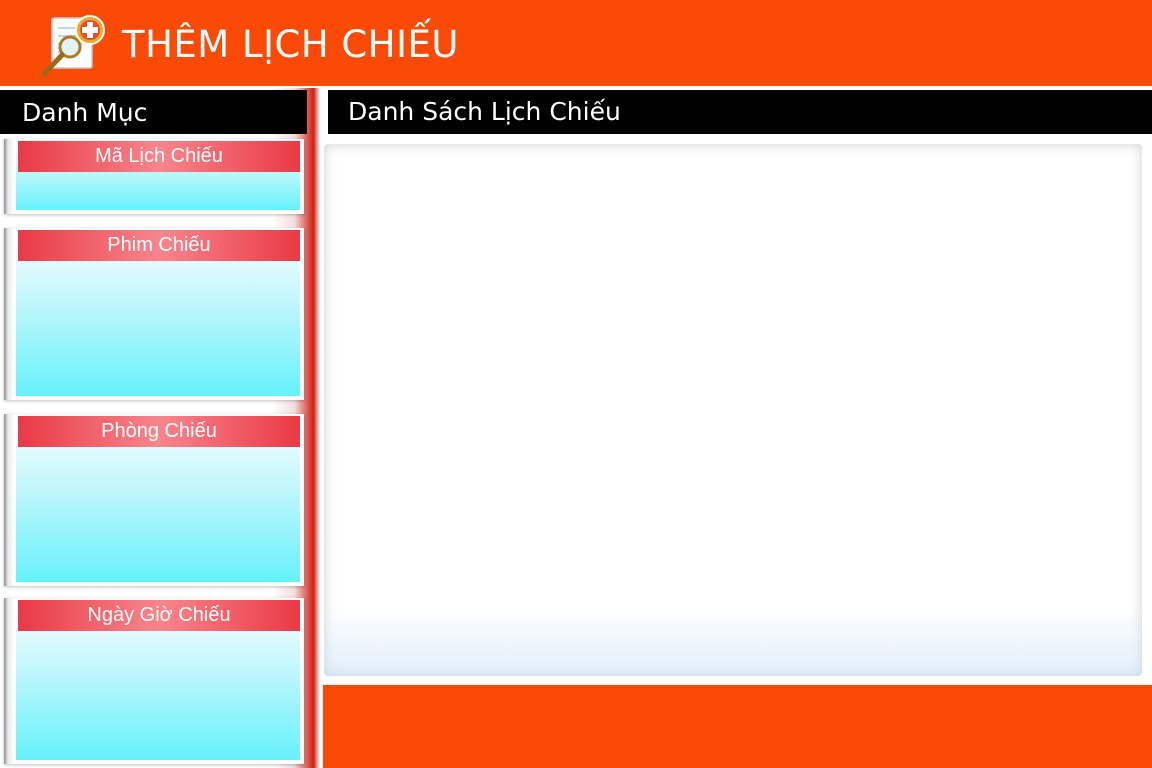 The height and width of the screenshot is (768, 1152). What do you see at coordinates (73, 46) in the screenshot?
I see `add-schedule-icon` at bounding box center [73, 46].